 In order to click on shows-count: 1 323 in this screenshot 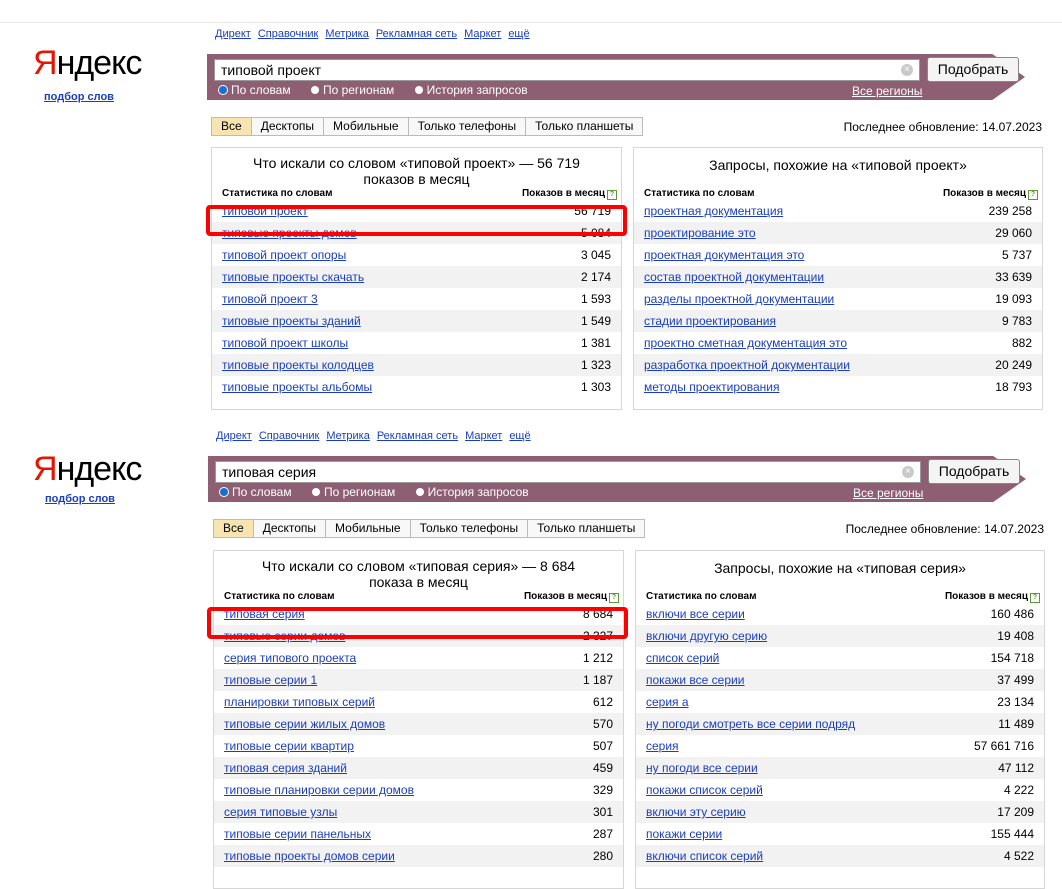, I will do `click(595, 365)`.